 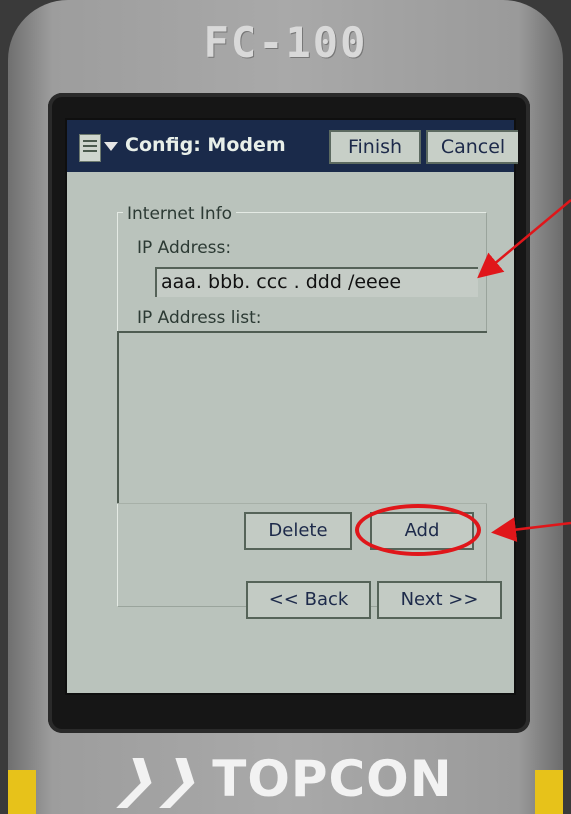 I want to click on next-button: Next >>, so click(x=439, y=600).